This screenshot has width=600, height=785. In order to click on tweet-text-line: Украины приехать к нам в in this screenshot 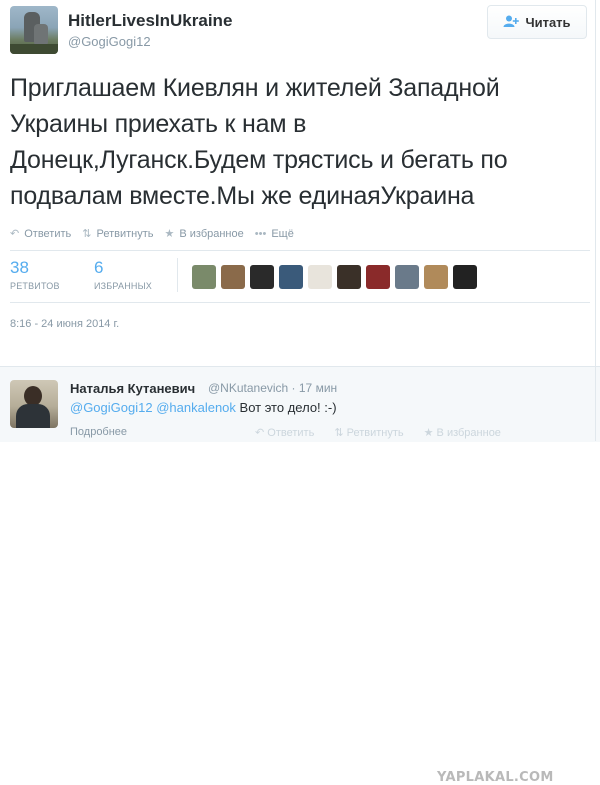, I will do `click(158, 124)`.